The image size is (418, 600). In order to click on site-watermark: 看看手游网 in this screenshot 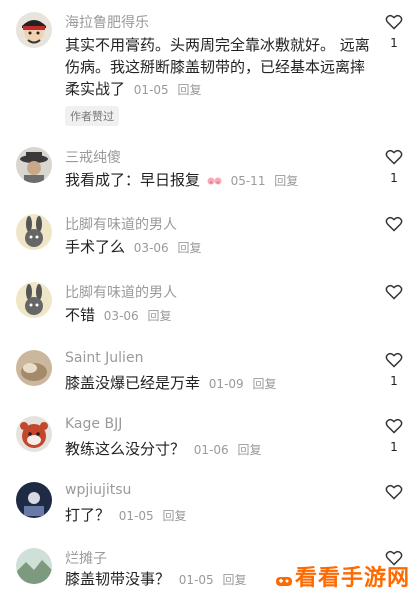, I will do `click(342, 577)`.